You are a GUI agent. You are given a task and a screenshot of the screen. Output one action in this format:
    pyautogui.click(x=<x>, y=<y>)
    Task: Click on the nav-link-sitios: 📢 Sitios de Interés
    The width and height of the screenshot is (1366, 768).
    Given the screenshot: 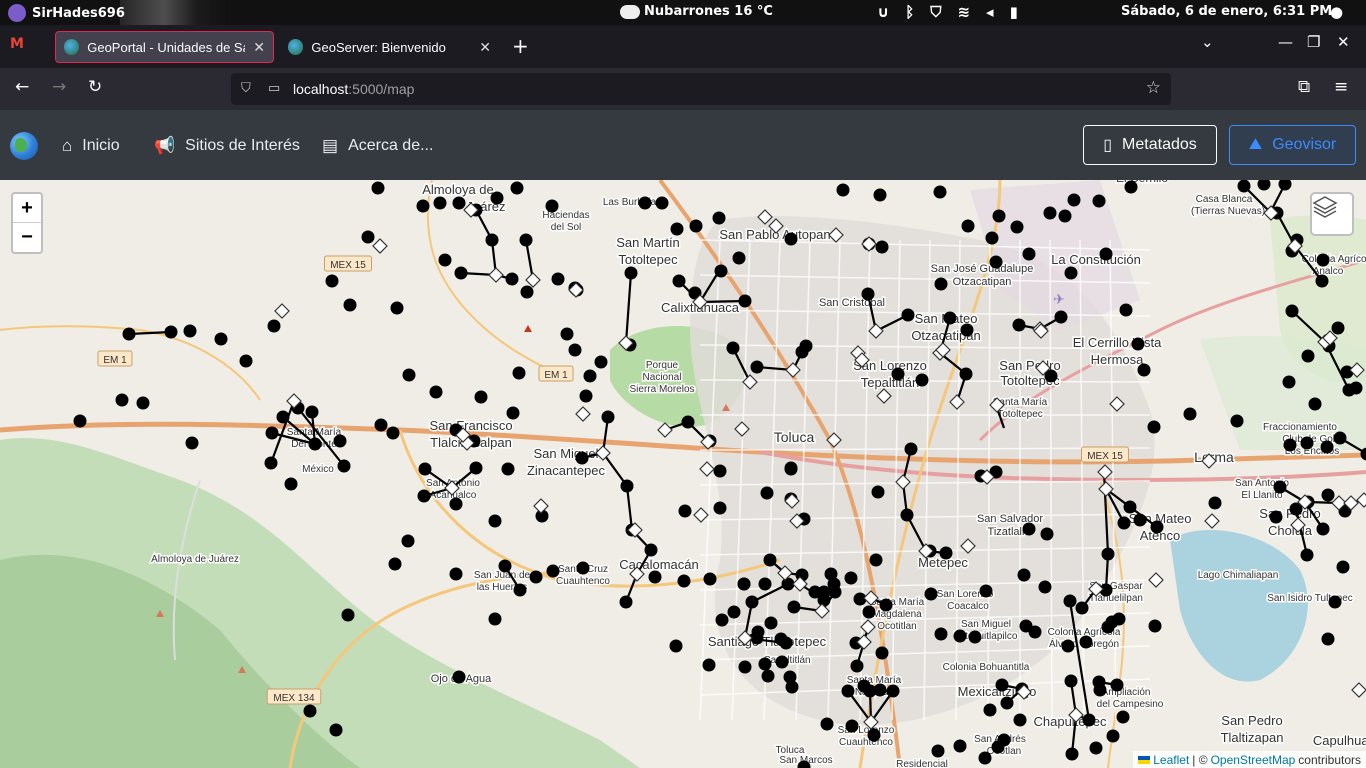 What is the action you would take?
    pyautogui.click(x=227, y=146)
    